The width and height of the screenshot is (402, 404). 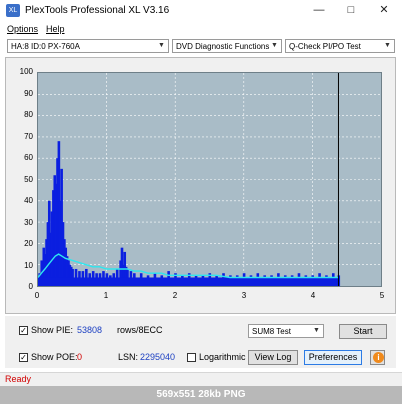 I want to click on y-tick-label: 70, so click(x=28, y=136).